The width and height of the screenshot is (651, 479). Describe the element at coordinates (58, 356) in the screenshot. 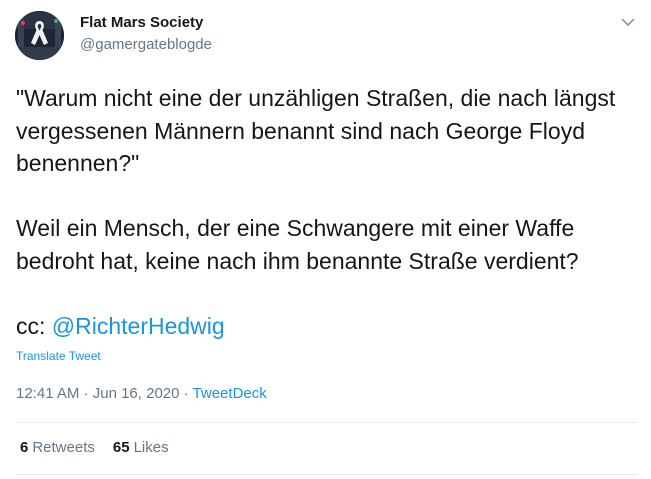

I see `translate-tweet-link: Translate Tweet` at that location.